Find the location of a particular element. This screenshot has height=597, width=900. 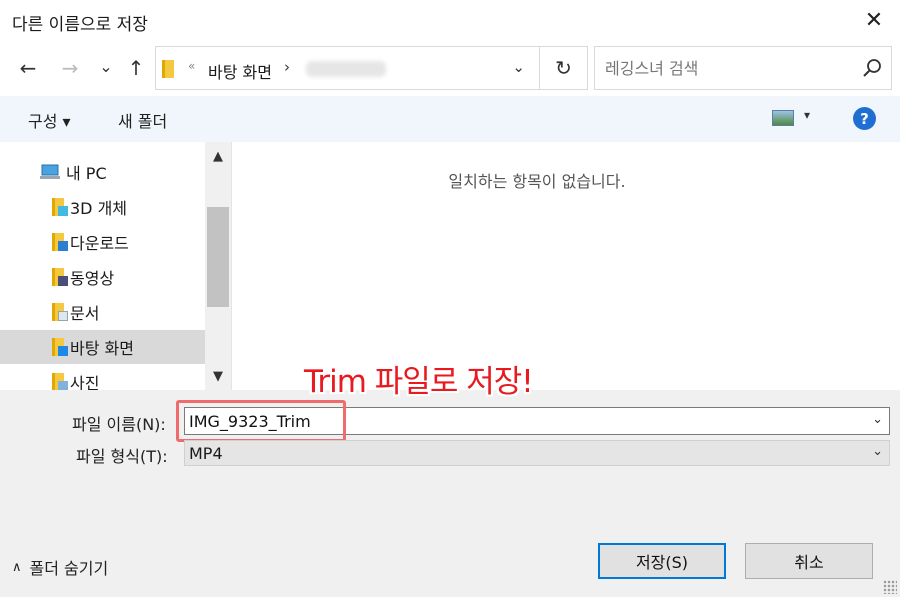

folder-icon is located at coordinates (168, 69).